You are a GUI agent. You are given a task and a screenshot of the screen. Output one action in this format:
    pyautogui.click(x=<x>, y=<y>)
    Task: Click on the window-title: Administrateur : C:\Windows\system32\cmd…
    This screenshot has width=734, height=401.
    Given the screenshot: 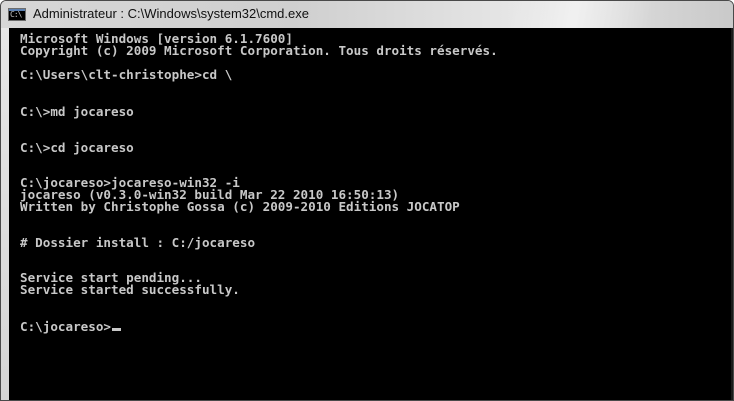 What is the action you would take?
    pyautogui.click(x=171, y=13)
    